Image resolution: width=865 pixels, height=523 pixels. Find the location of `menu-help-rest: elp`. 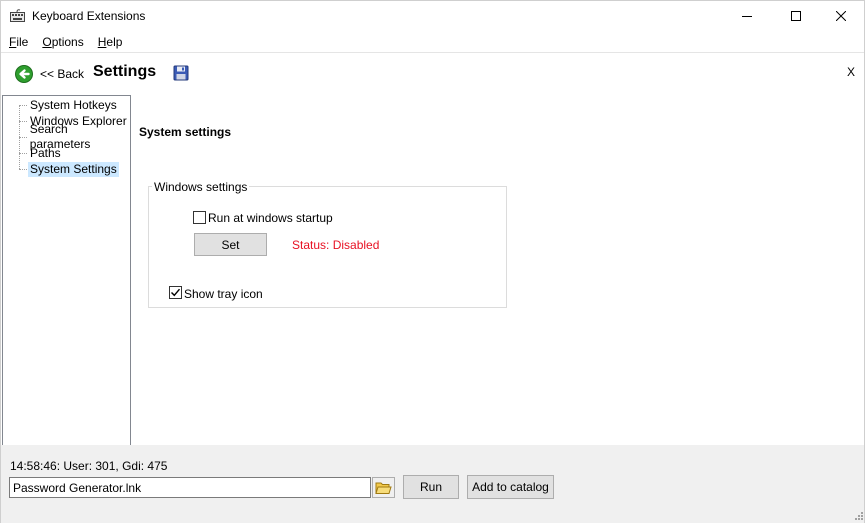

menu-help-rest: elp is located at coordinates (114, 42).